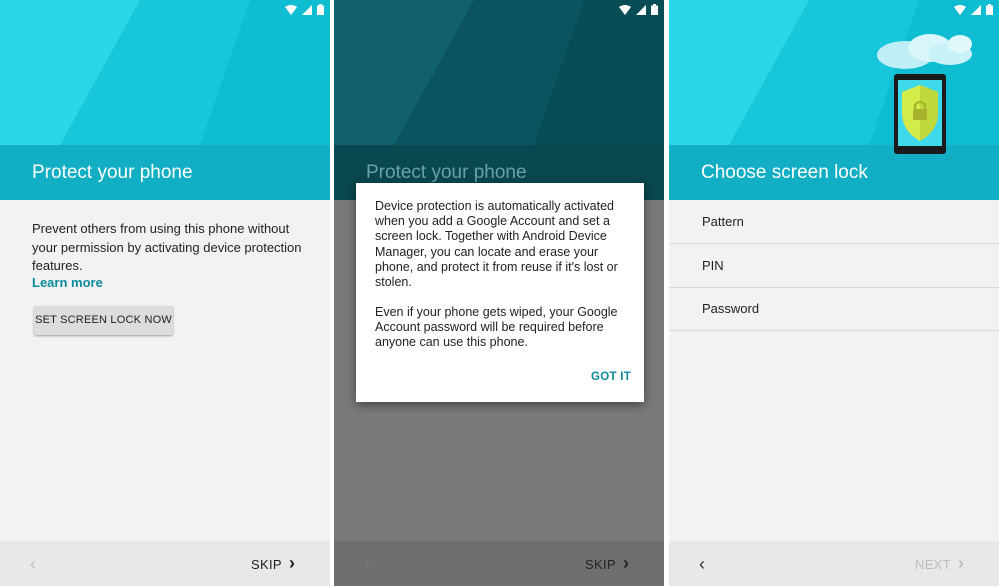 The width and height of the screenshot is (999, 586). I want to click on learn-more-link: Learn more, so click(67, 282).